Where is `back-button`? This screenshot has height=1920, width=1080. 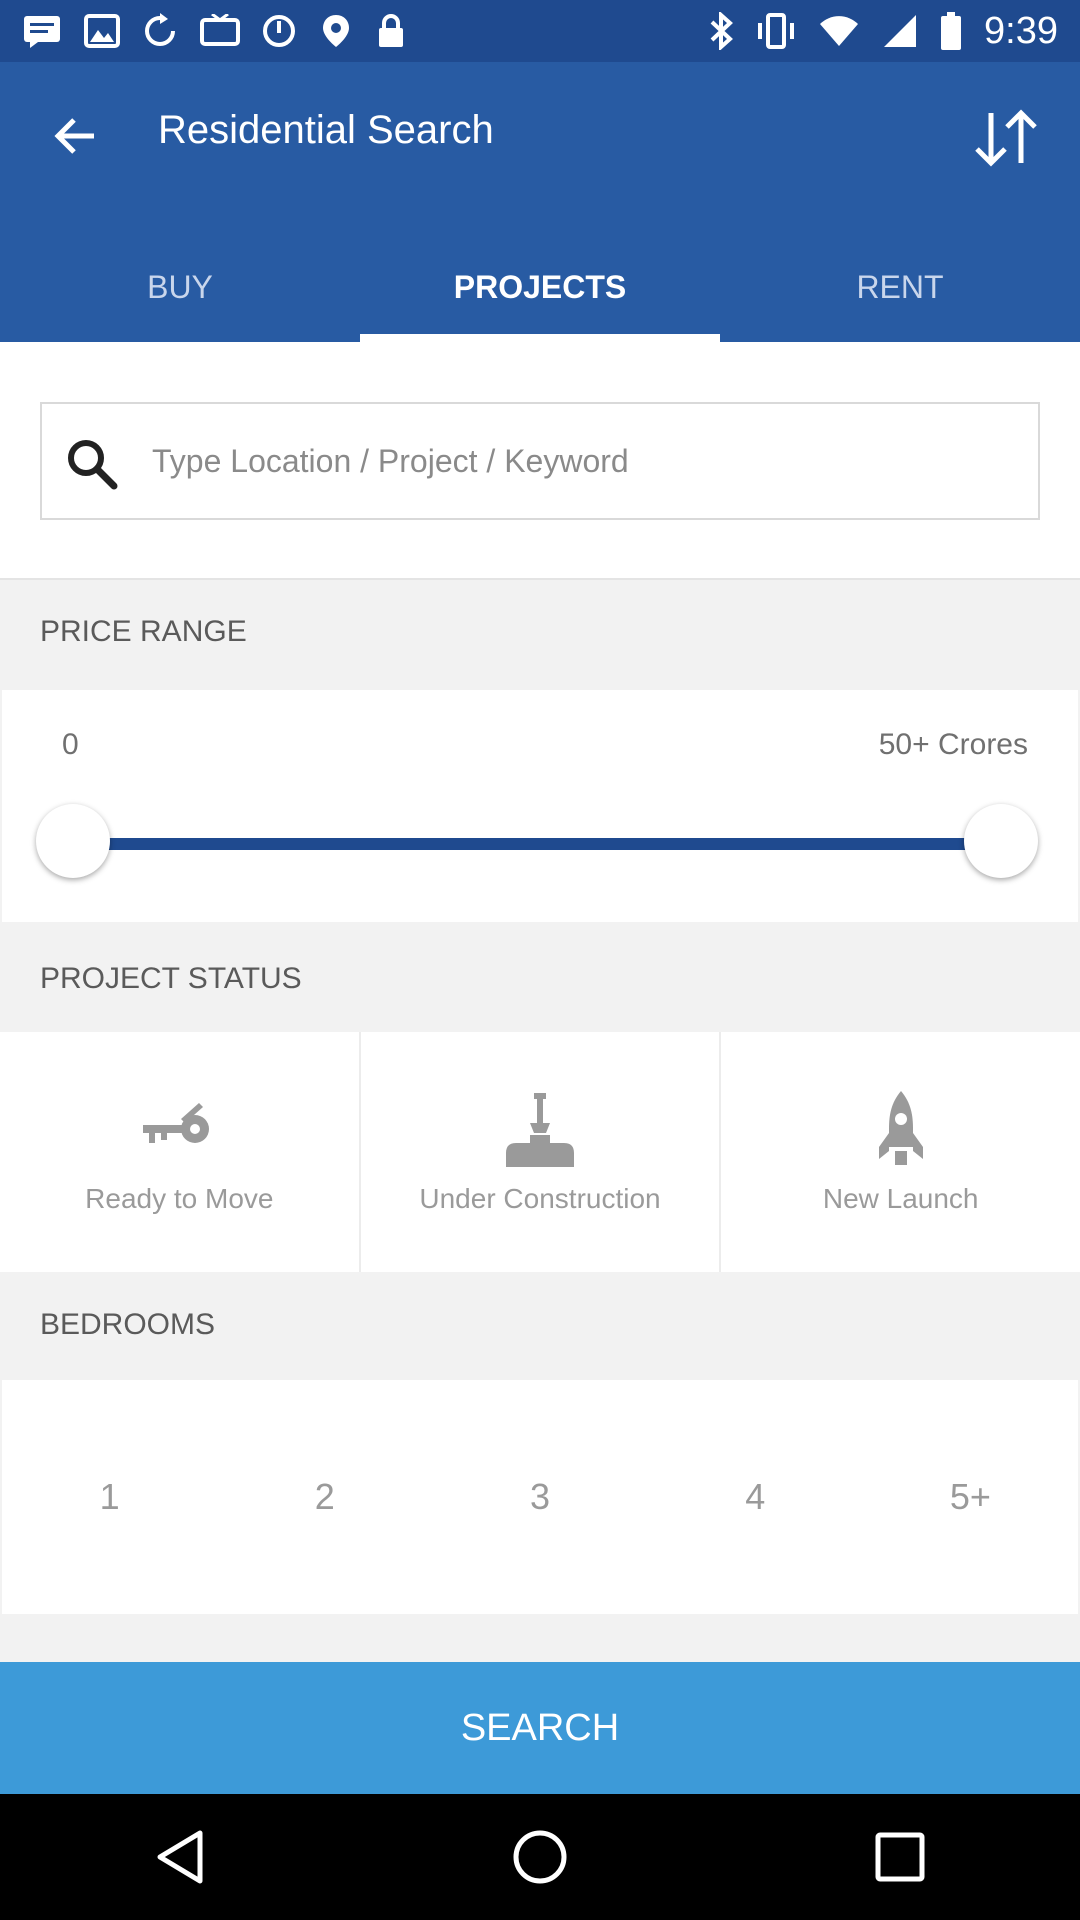
back-button is located at coordinates (74, 136).